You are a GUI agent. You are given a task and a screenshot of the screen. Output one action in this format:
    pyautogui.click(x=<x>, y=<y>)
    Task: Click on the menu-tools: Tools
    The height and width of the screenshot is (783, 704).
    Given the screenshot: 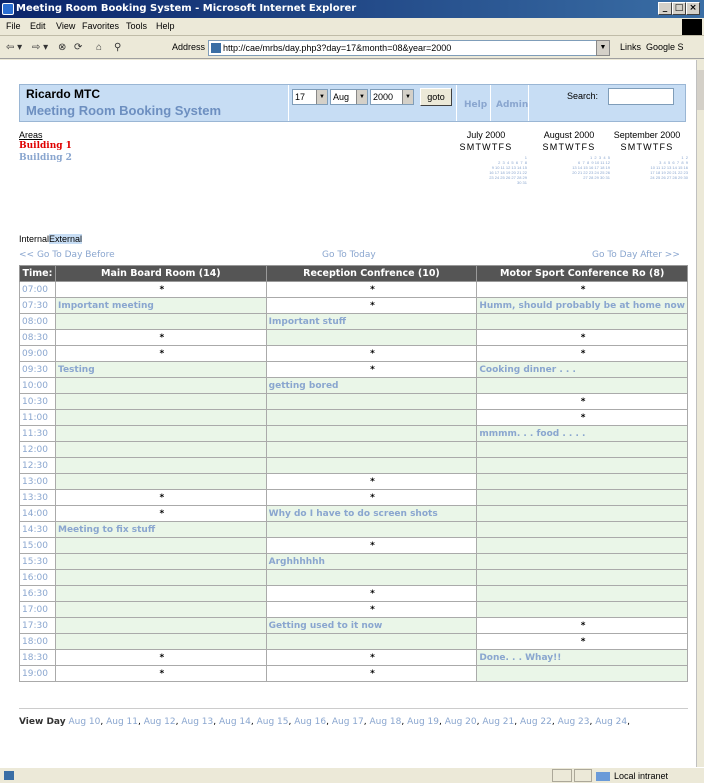 What is the action you would take?
    pyautogui.click(x=136, y=26)
    